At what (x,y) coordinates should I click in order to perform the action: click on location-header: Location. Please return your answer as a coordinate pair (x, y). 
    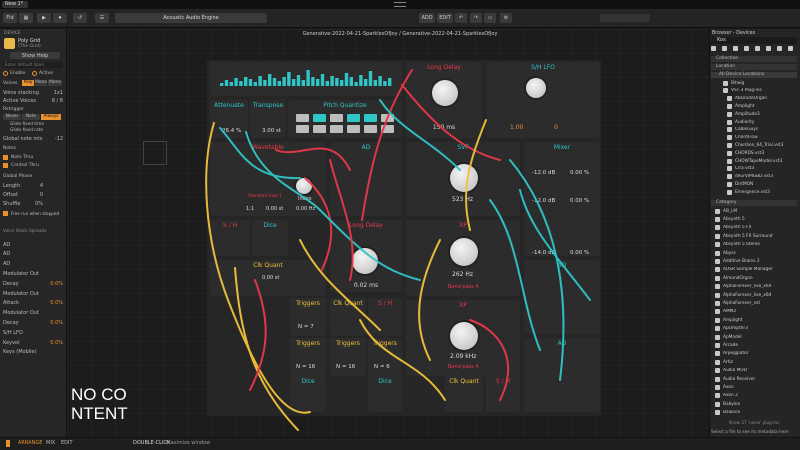
    Looking at the image, I should click on (754, 67).